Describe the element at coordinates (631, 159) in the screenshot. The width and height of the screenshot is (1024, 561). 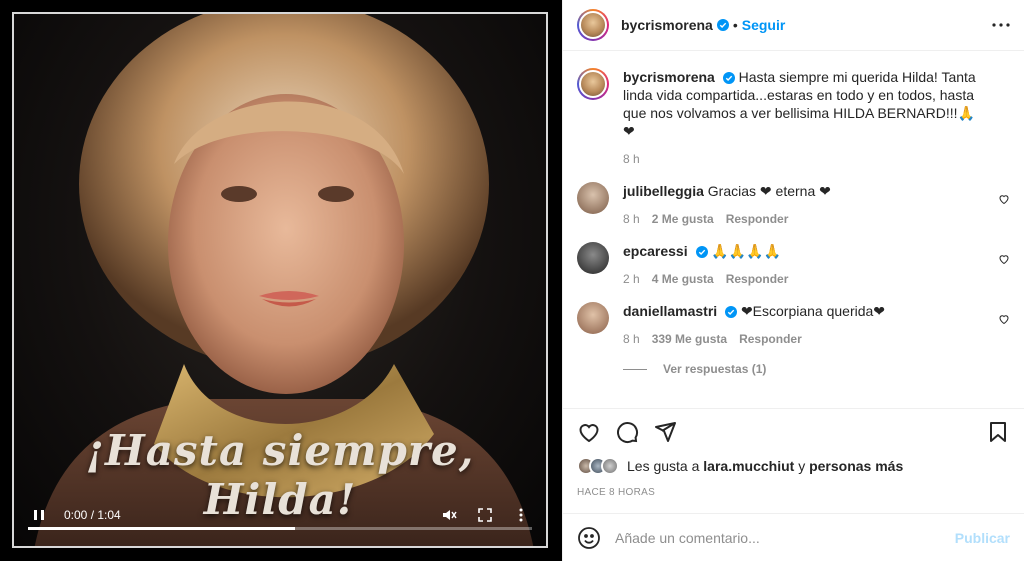
I see `caption-time: 8 h` at that location.